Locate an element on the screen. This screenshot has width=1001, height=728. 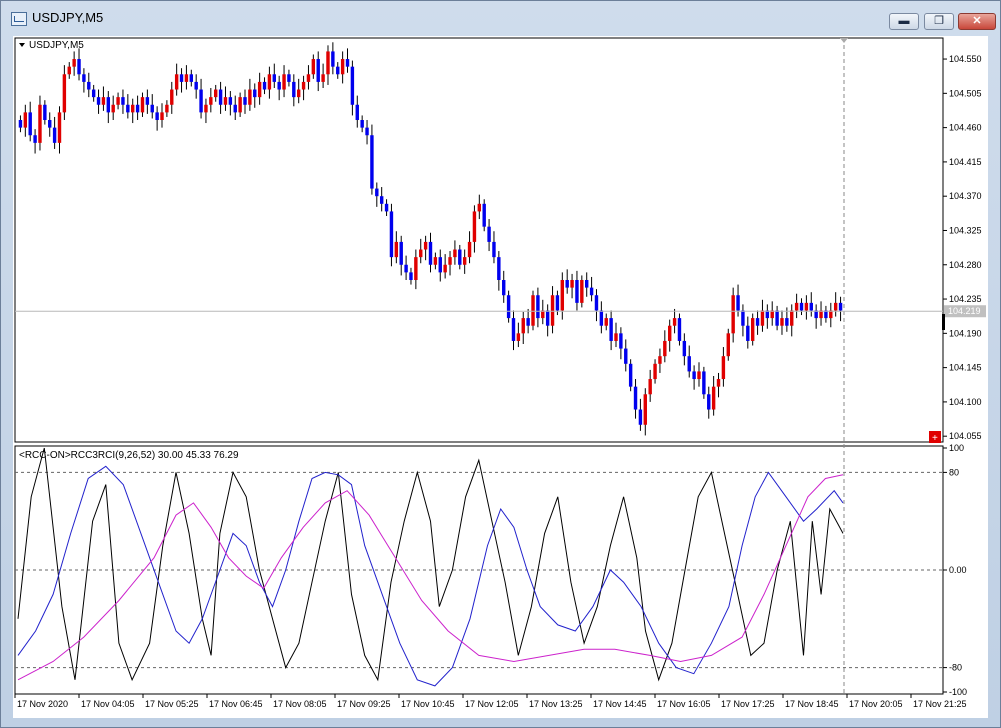
close-button: ✕ is located at coordinates (977, 21).